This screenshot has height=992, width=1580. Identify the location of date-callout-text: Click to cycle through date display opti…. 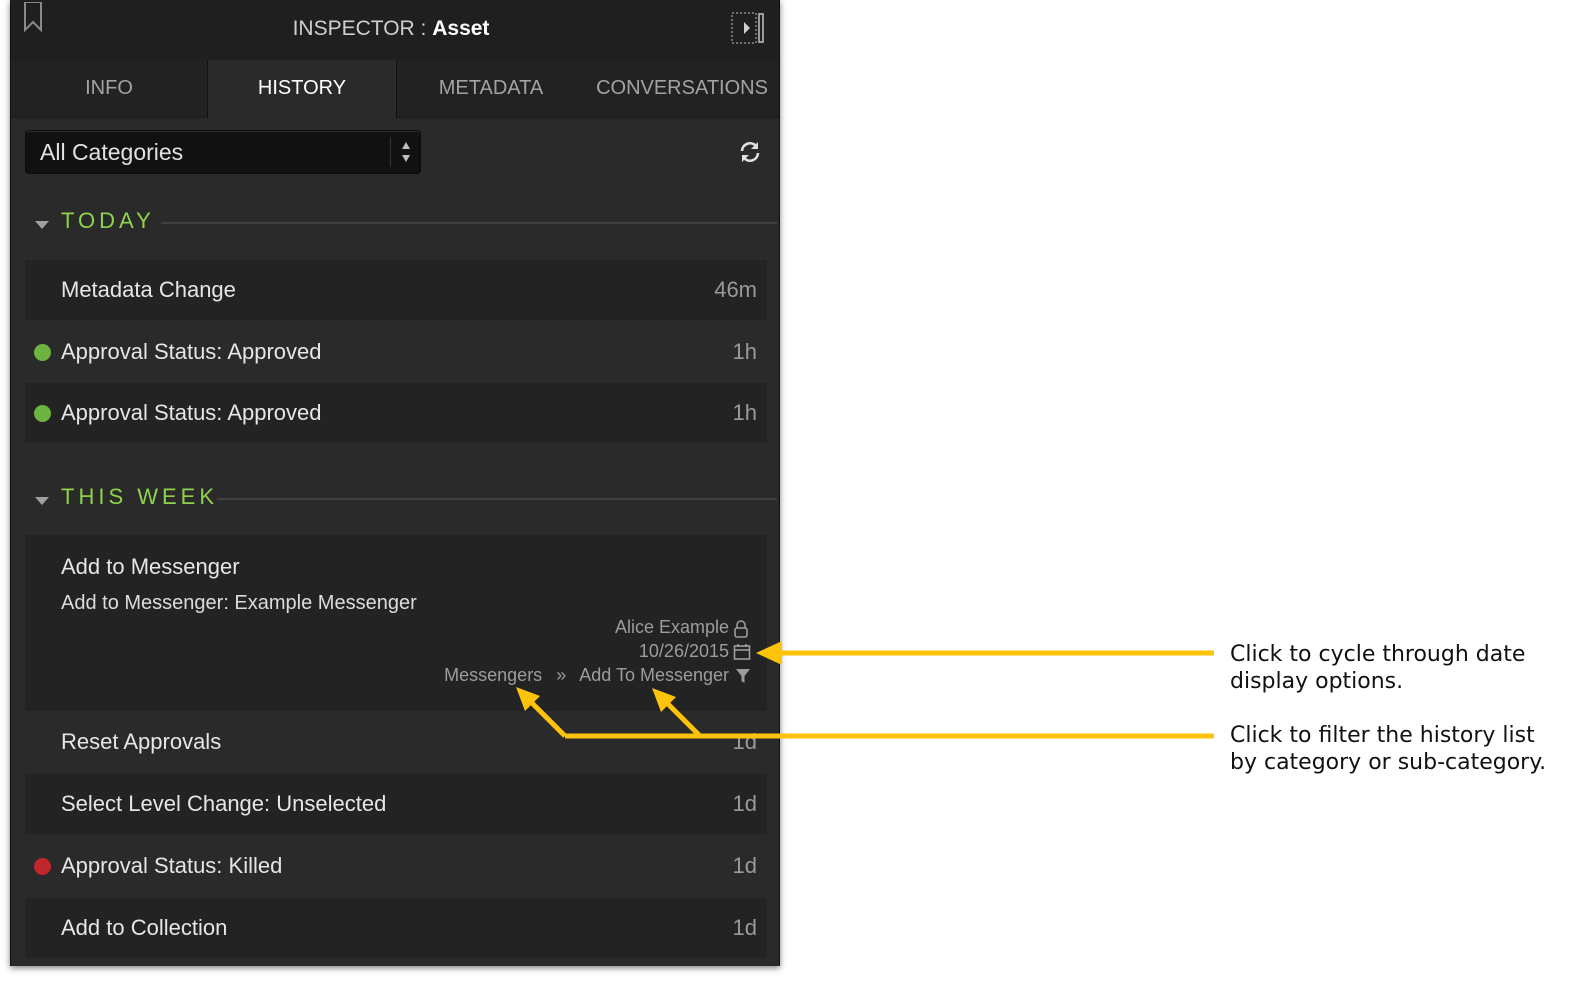
(1378, 668).